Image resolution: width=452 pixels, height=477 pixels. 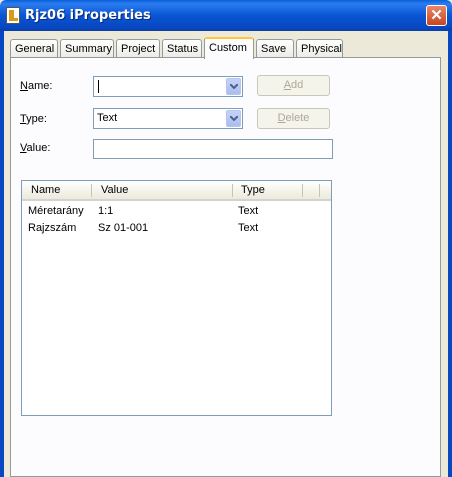 I want to click on delete-button: Delete, so click(x=293, y=118).